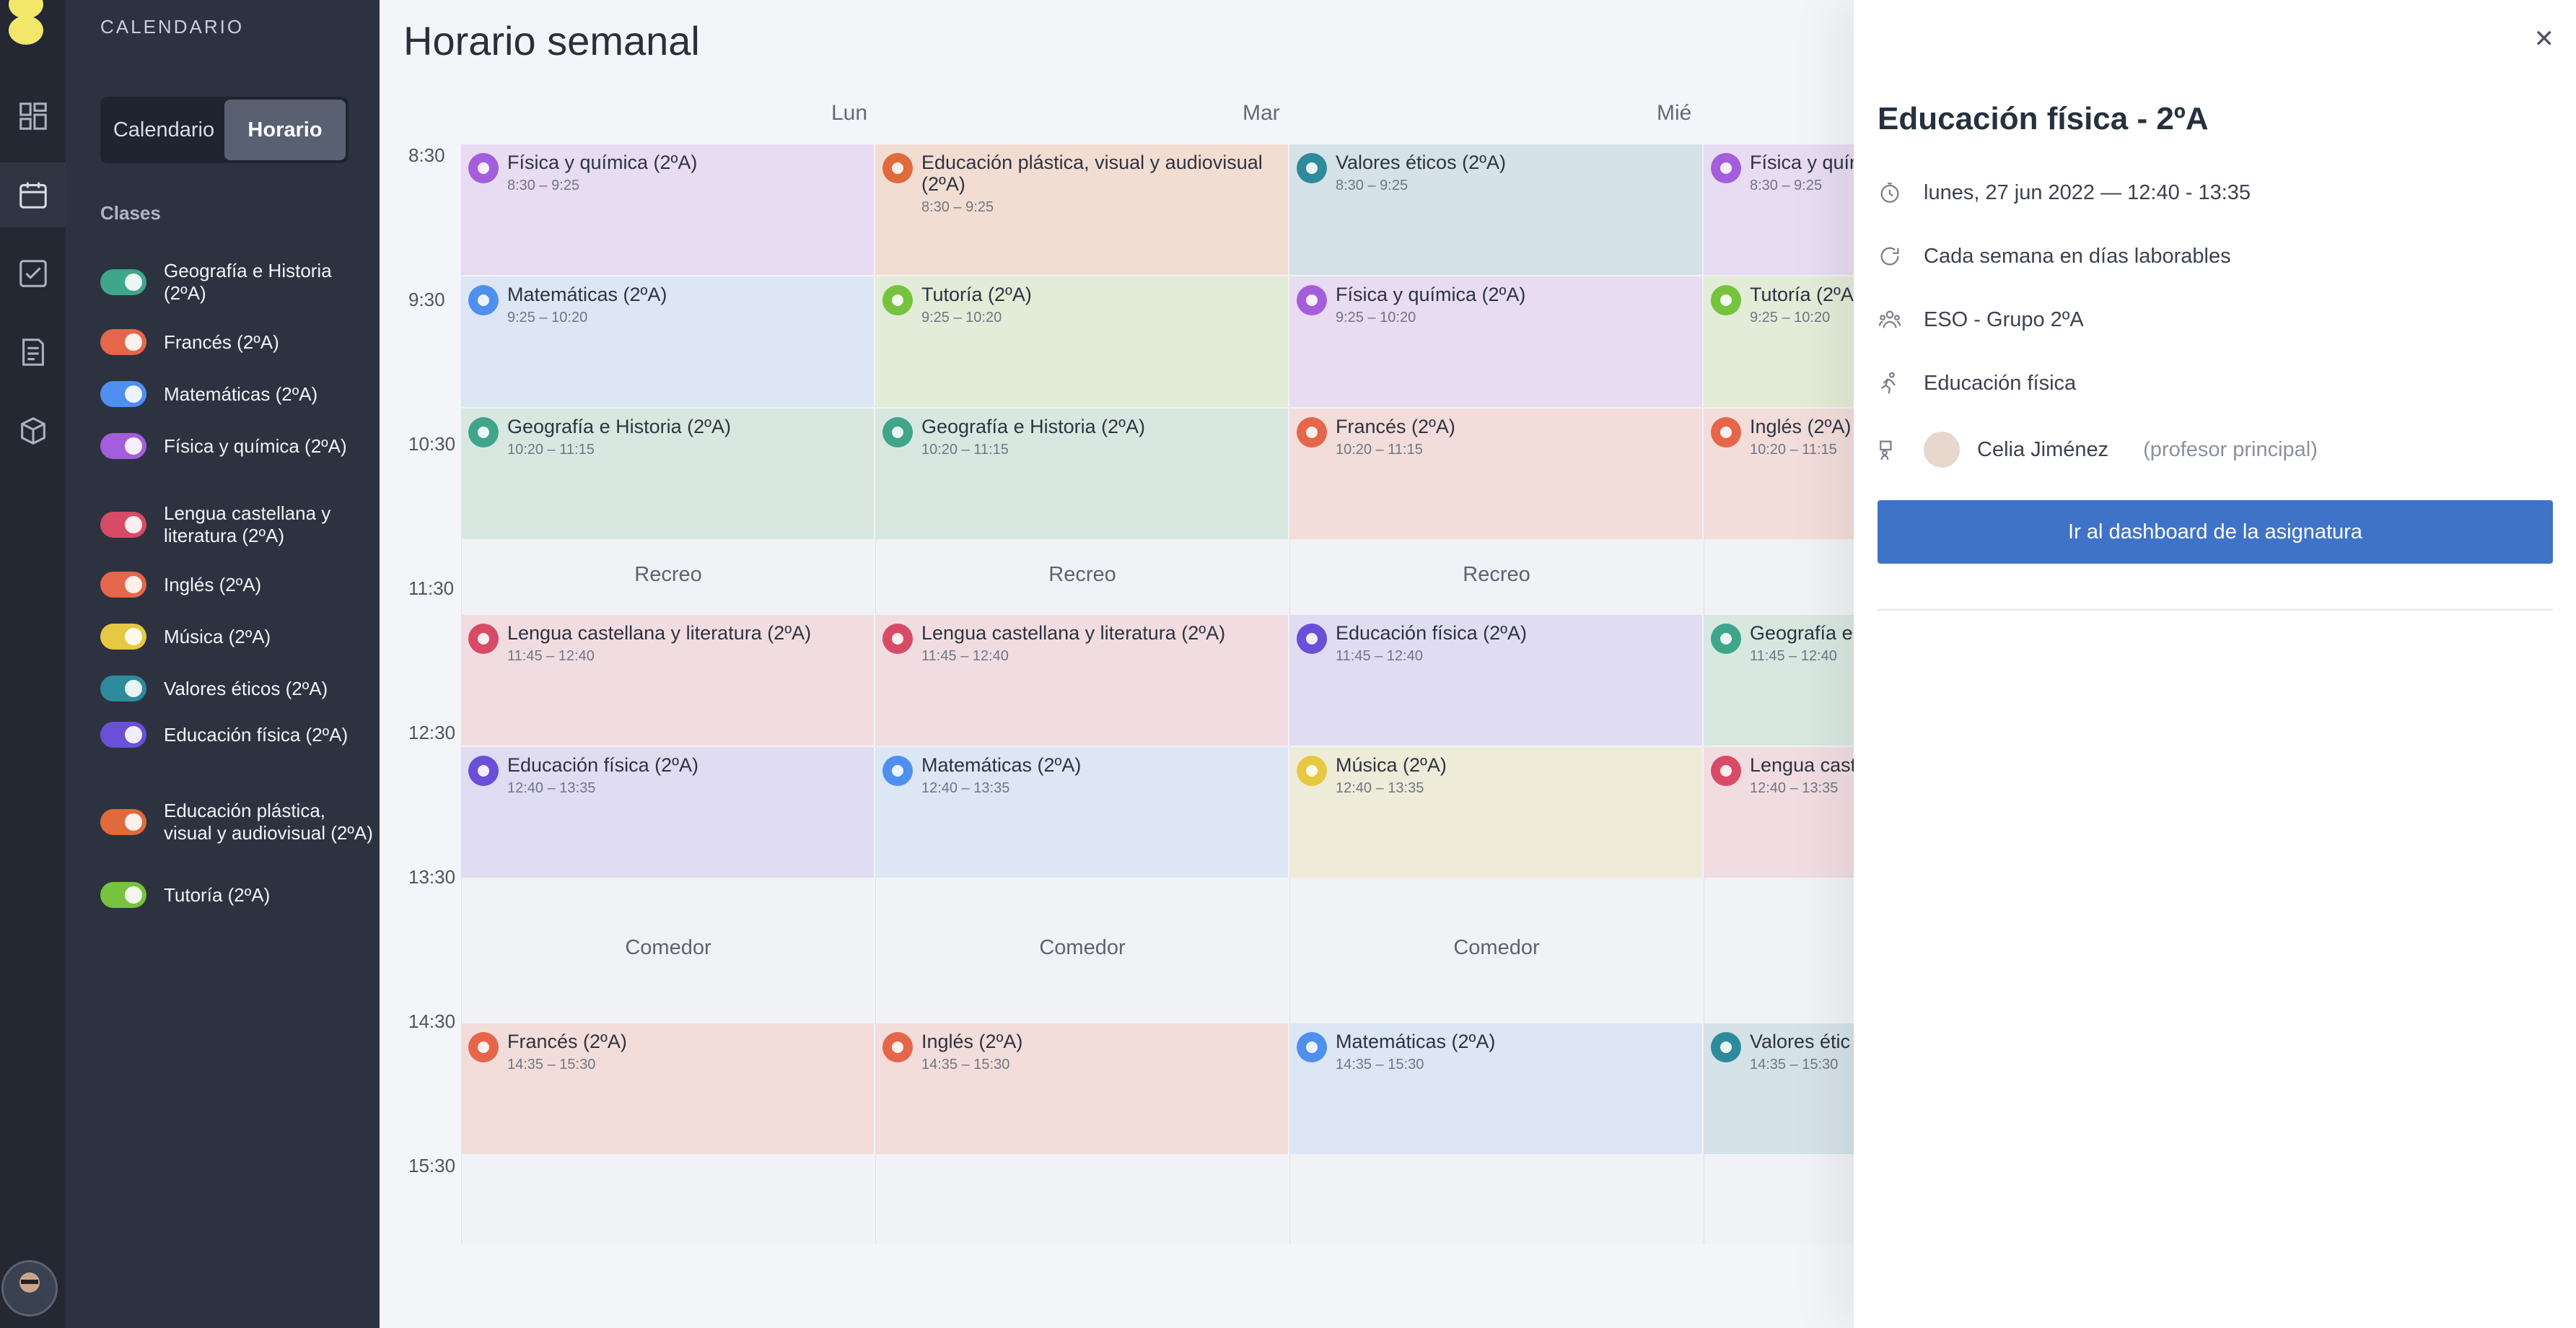 This screenshot has width=2576, height=1328. Describe the element at coordinates (1496, 209) in the screenshot. I see `schedule-event: Valores éticos (2ºA) 8:30 – 9:25` at that location.